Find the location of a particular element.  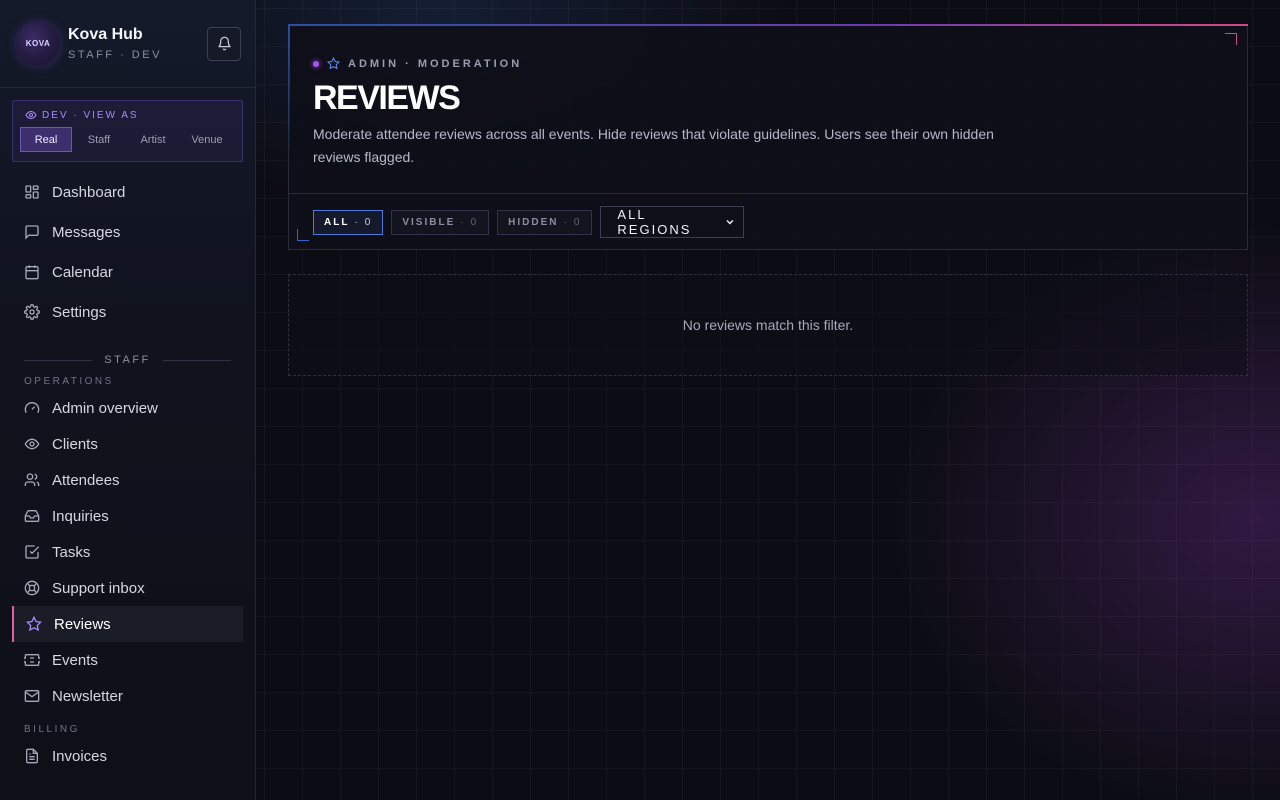

empty-state: No reviews match this filter. is located at coordinates (768, 325).